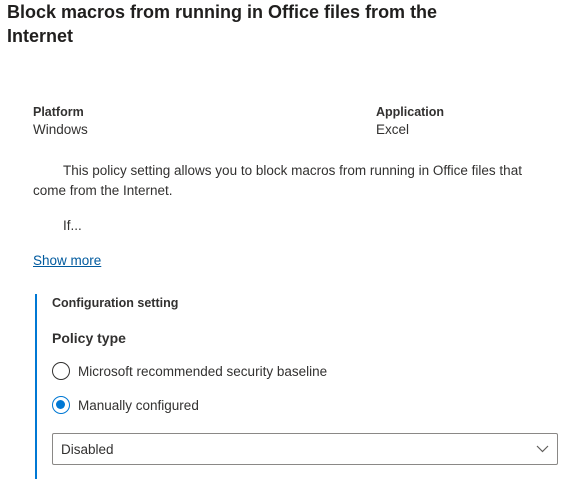  I want to click on configuration-heading: Configuration setting, so click(115, 303).